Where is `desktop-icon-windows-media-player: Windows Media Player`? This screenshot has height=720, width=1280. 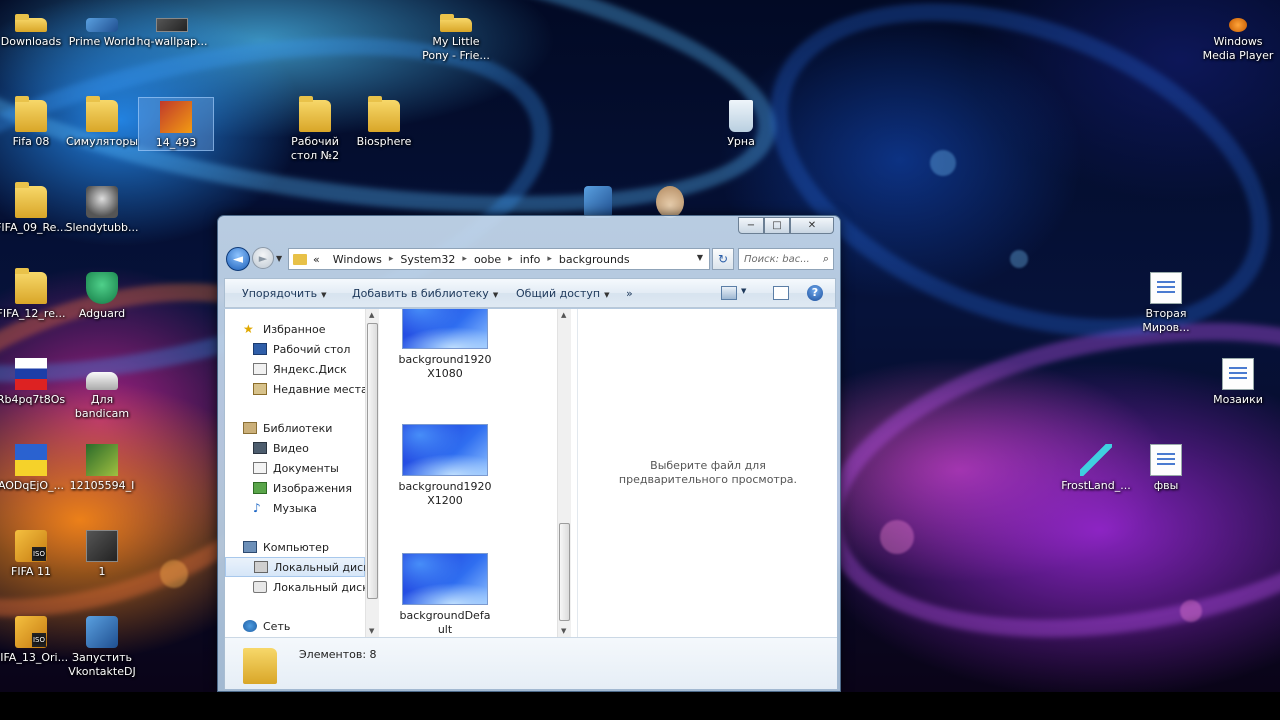
desktop-icon-windows-media-player: Windows Media Player is located at coordinates (1238, 40).